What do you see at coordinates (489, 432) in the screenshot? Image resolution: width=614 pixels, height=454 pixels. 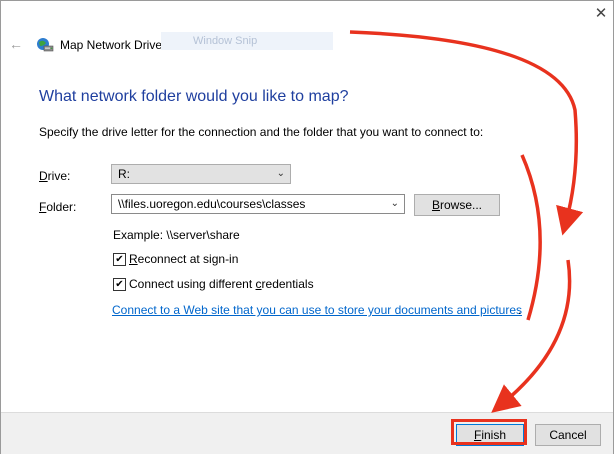 I see `finish-highlight-box` at bounding box center [489, 432].